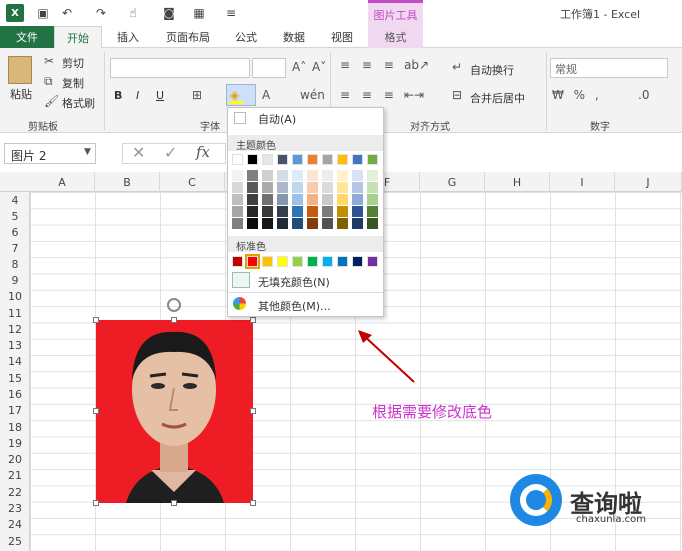 This screenshot has width=682, height=551. What do you see at coordinates (15, 378) in the screenshot?
I see `row-header: 15` at bounding box center [15, 378].